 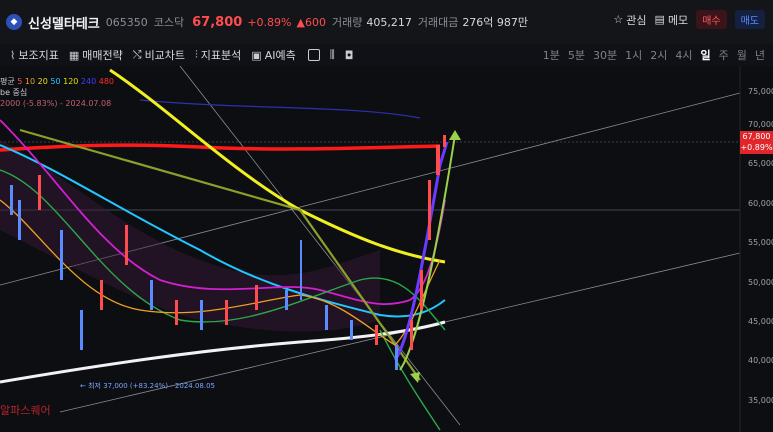 I want to click on memo-label: 메모, so click(x=678, y=20).